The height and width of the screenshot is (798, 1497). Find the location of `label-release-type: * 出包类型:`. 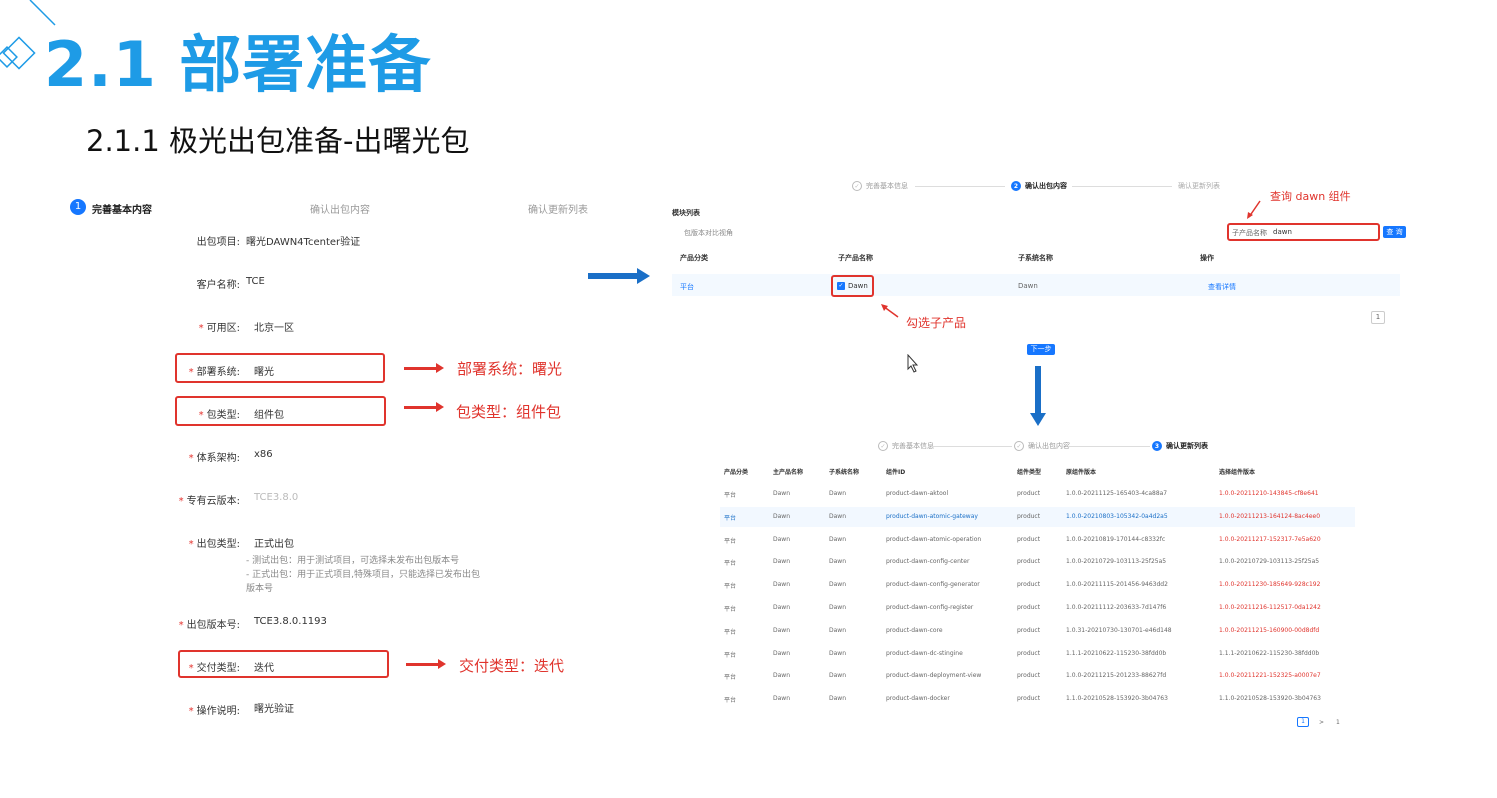

label-release-type: * 出包类型: is located at coordinates (214, 544).